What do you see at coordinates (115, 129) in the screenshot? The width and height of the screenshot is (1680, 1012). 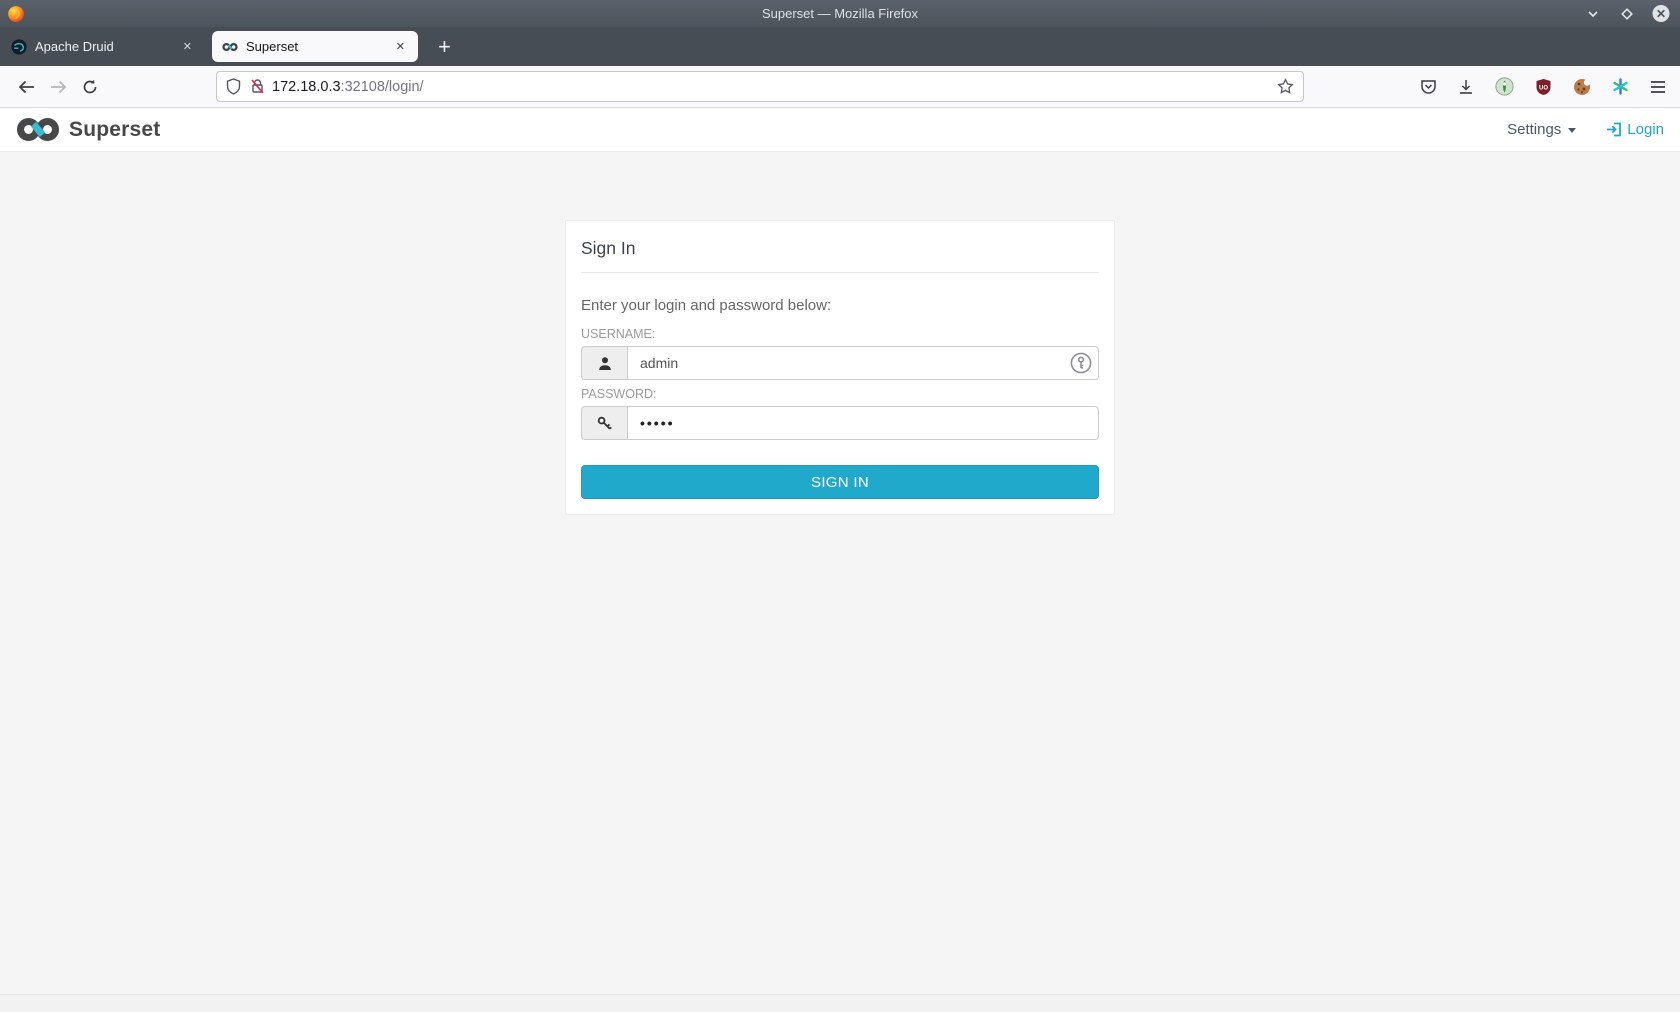 I see `brand-name: Superset` at bounding box center [115, 129].